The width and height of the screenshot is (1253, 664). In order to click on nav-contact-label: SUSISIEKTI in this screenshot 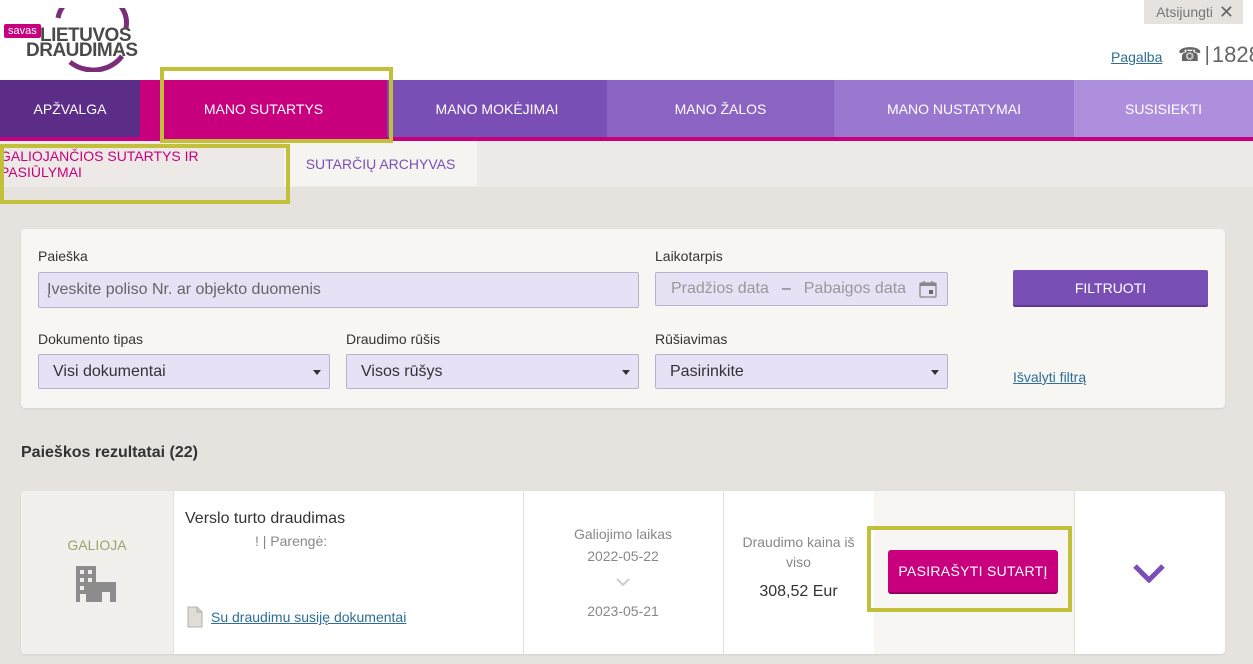, I will do `click(1163, 108)`.